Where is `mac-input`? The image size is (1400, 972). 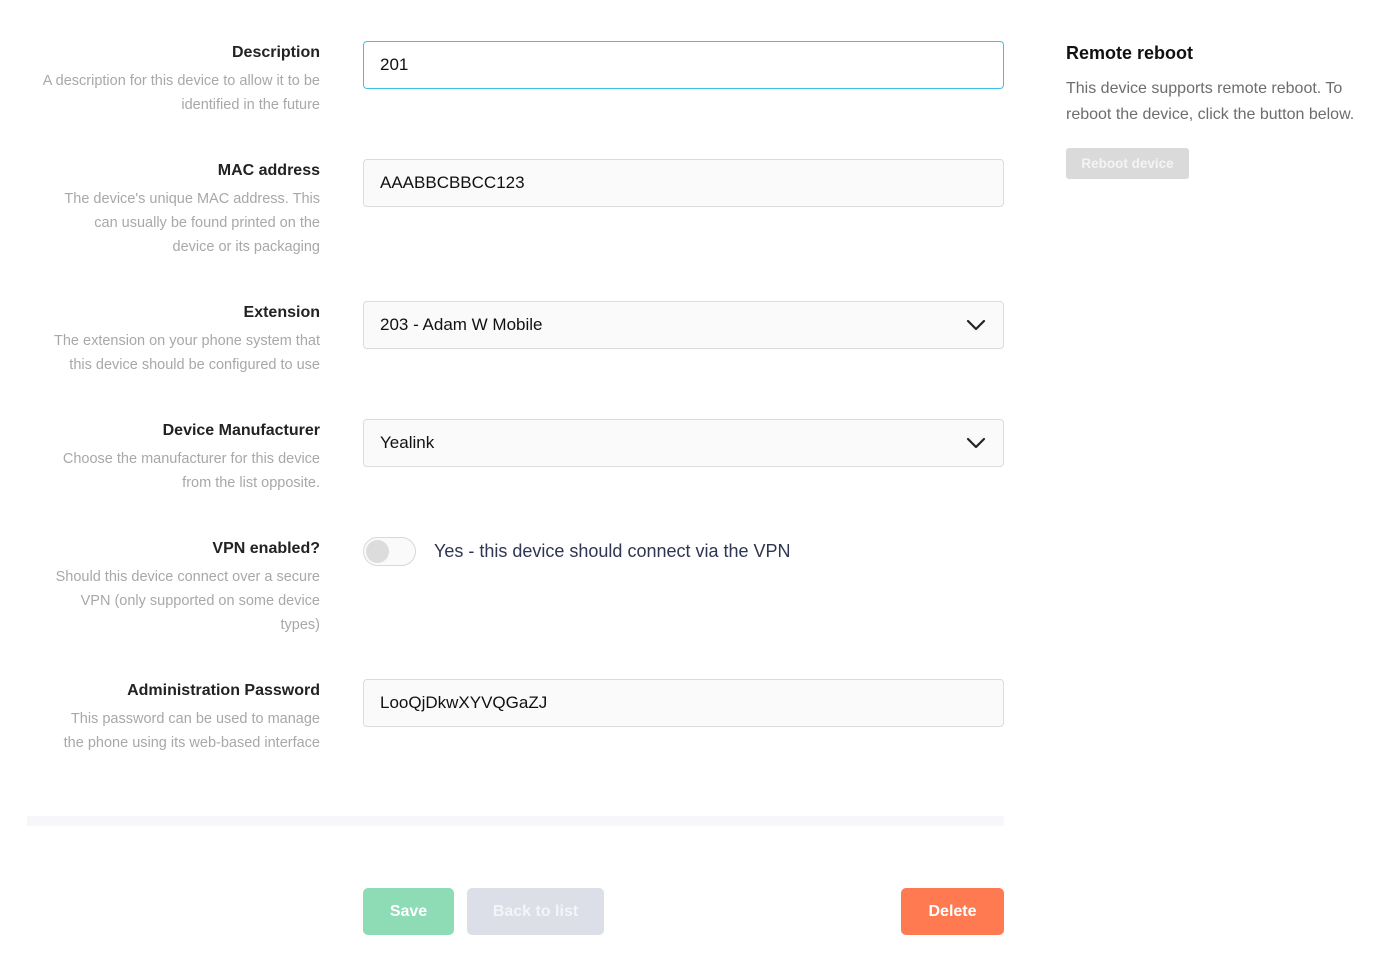
mac-input is located at coordinates (683, 183).